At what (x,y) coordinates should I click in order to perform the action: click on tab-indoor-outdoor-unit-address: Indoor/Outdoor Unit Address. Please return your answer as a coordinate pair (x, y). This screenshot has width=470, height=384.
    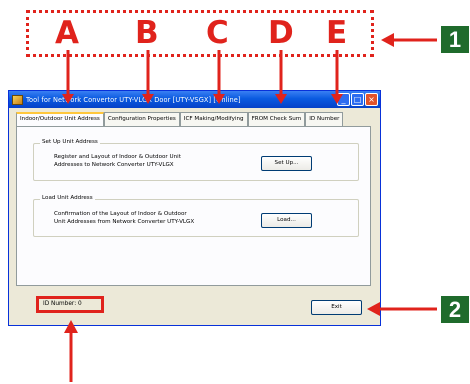
    Looking at the image, I should click on (60, 119).